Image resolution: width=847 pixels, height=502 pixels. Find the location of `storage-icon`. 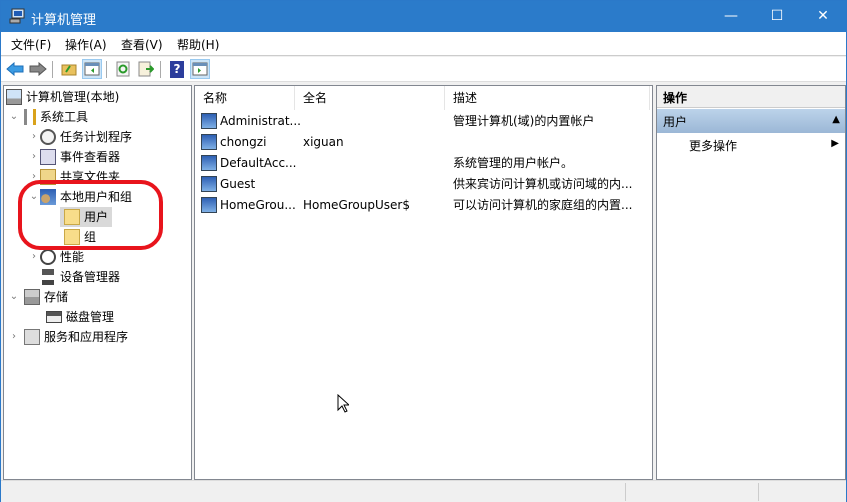

storage-icon is located at coordinates (32, 297).